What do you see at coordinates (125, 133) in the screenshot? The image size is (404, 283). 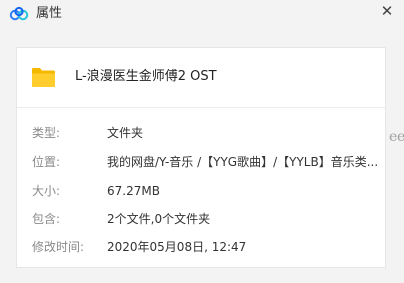 I see `type-value: 文件夹` at bounding box center [125, 133].